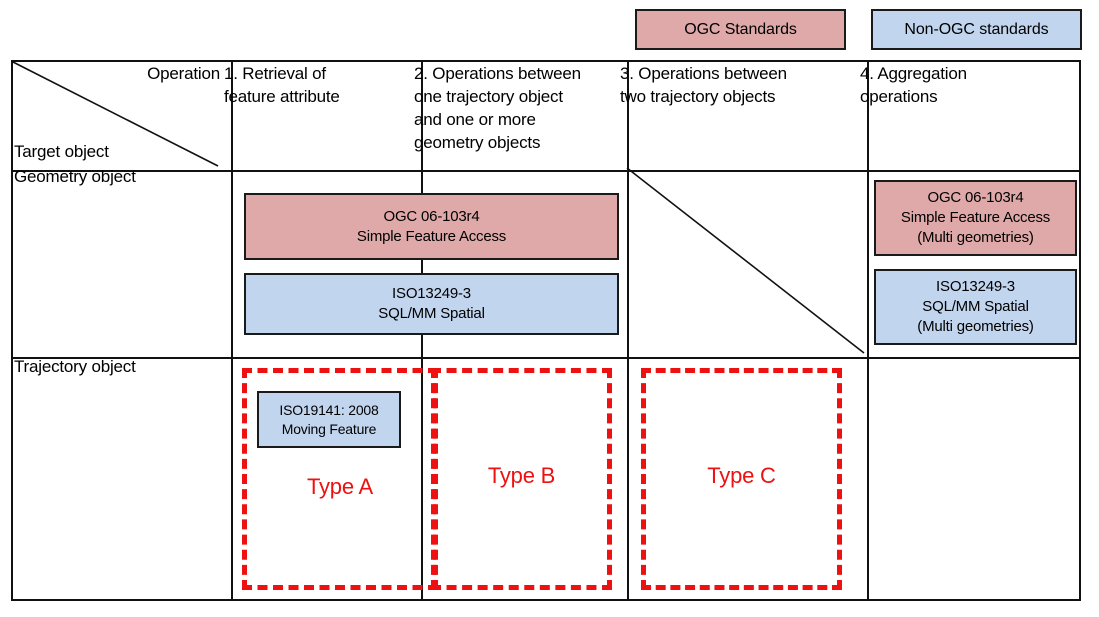 The height and width of the screenshot is (617, 1099). What do you see at coordinates (521, 475) in the screenshot?
I see `type-b-label: Type B` at bounding box center [521, 475].